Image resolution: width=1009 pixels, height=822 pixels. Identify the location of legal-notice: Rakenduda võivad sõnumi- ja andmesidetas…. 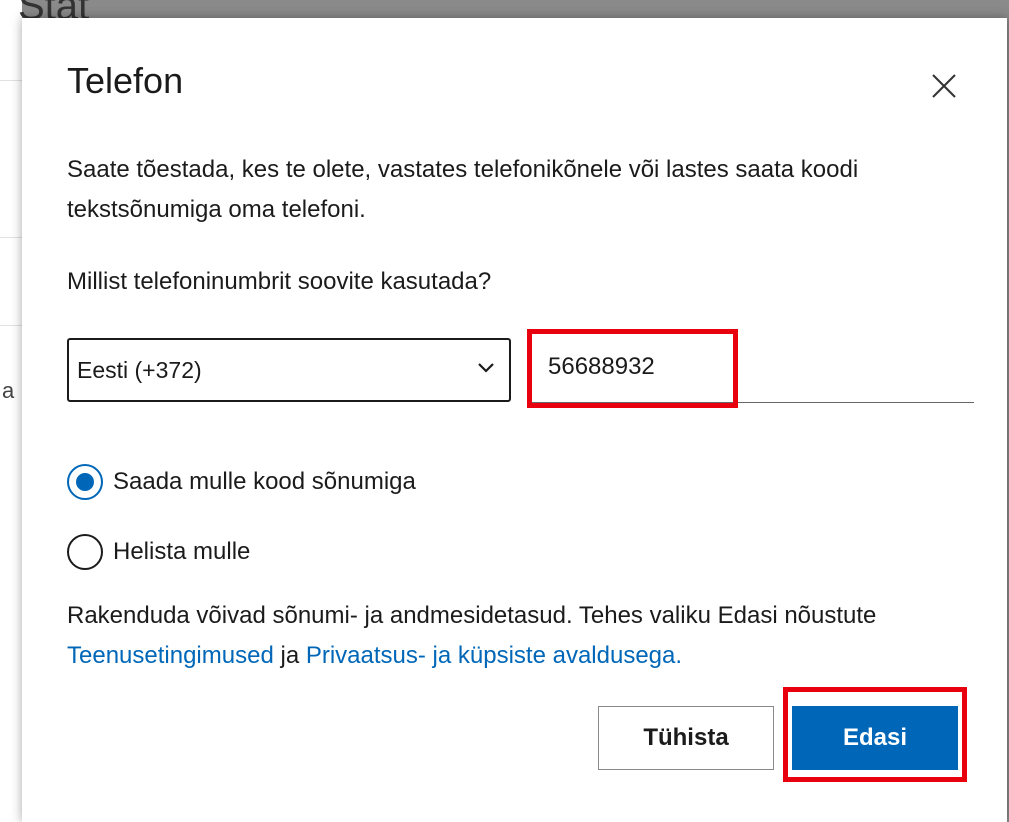
(517, 636).